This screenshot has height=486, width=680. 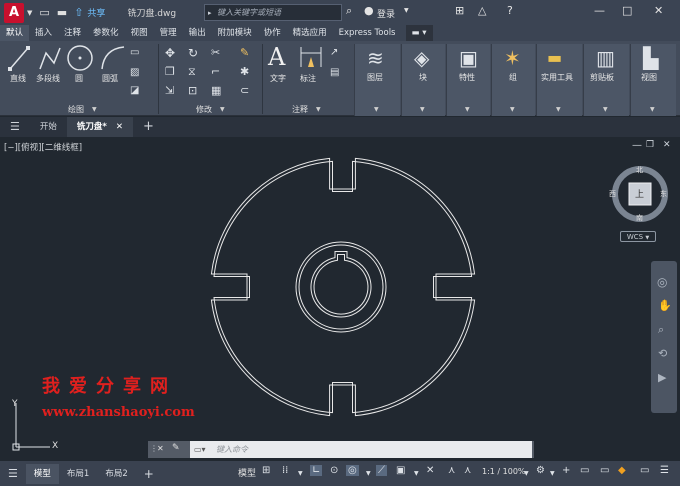 I want to click on tab-annotate: 注释, so click(x=72, y=33).